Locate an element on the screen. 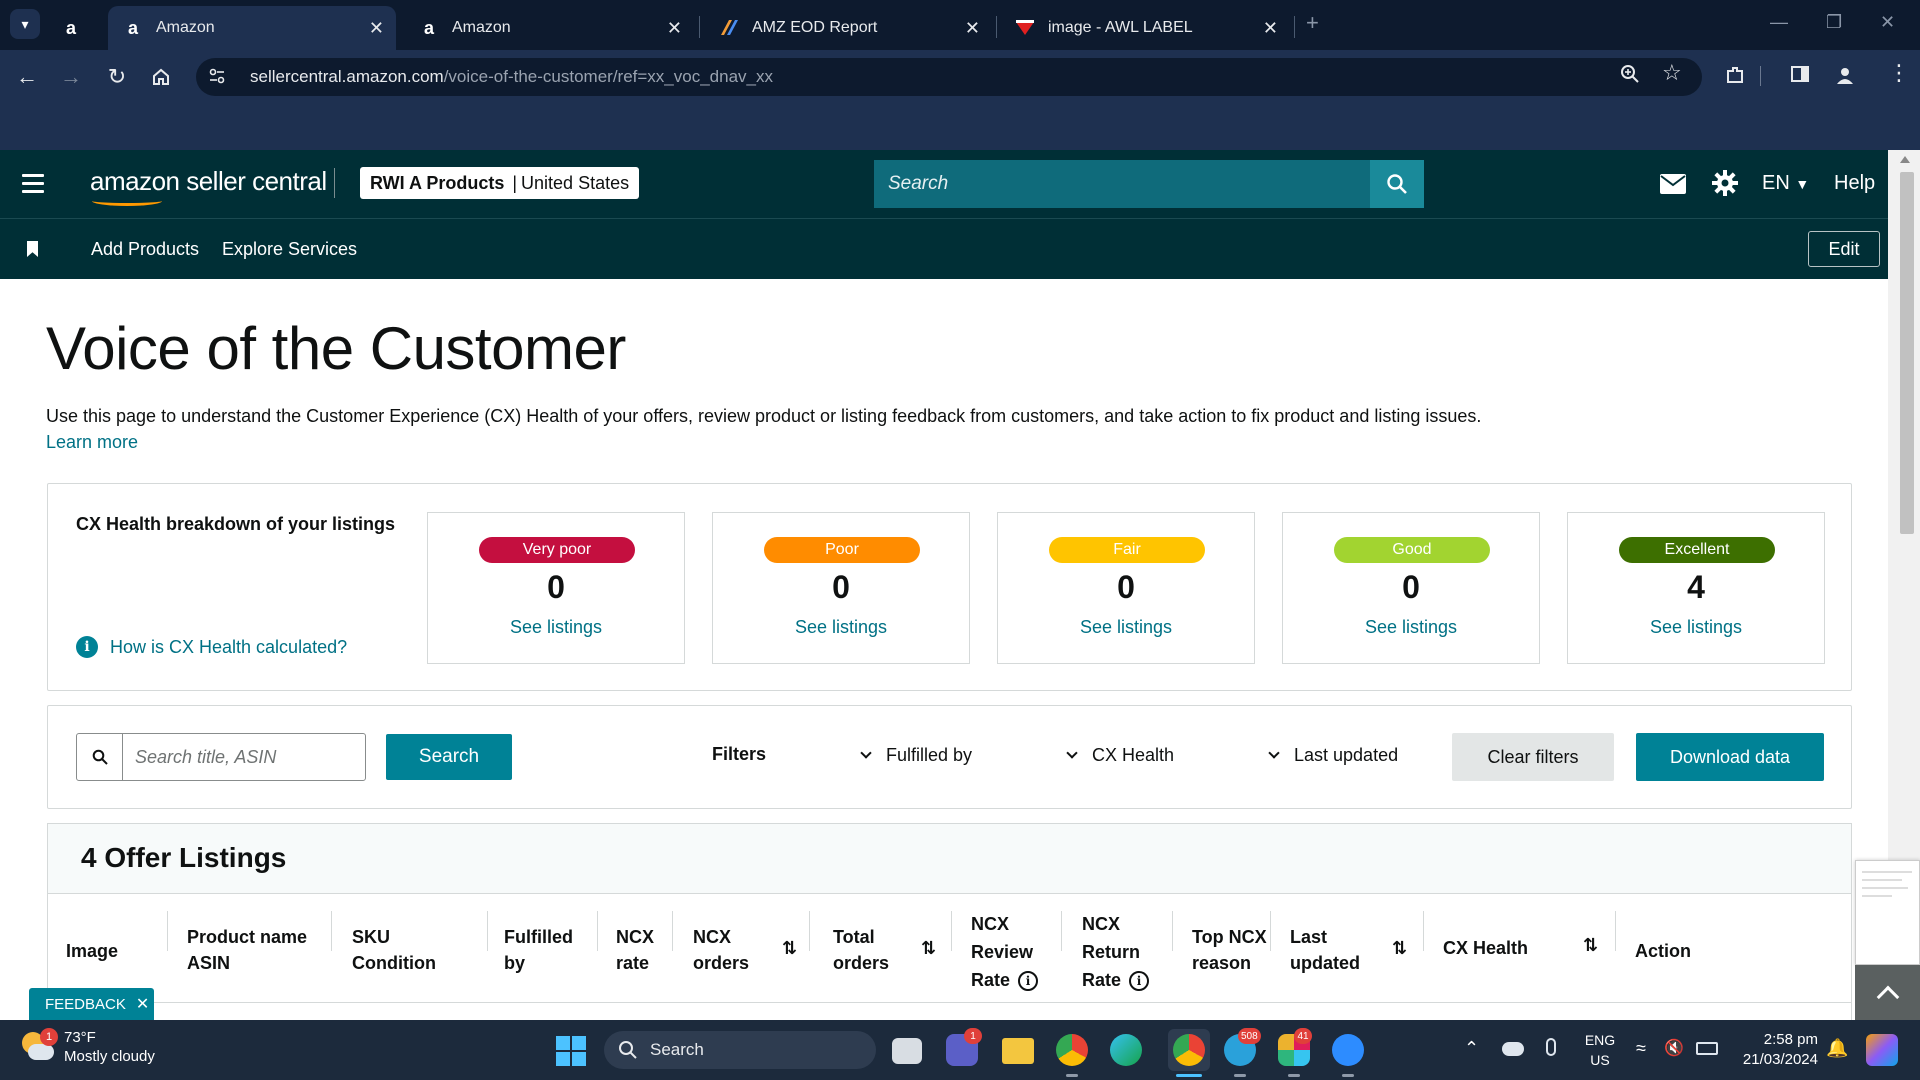 The width and height of the screenshot is (1920, 1080). col-header-total-orders: Total orders is located at coordinates (861, 950).